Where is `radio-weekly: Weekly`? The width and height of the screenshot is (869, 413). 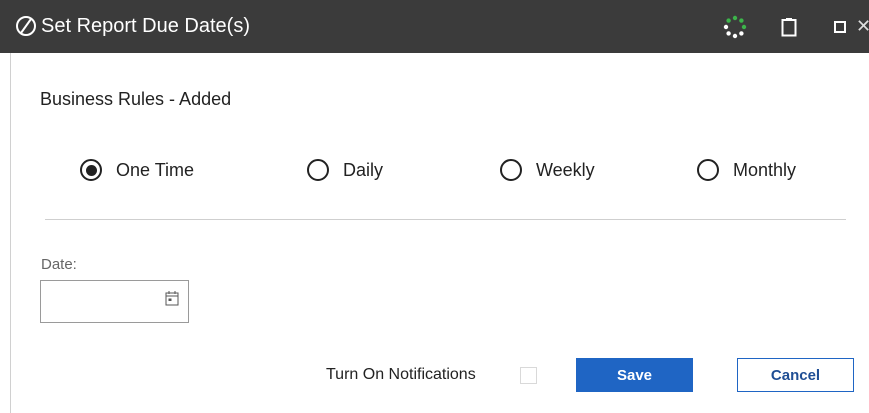 radio-weekly: Weekly is located at coordinates (547, 170).